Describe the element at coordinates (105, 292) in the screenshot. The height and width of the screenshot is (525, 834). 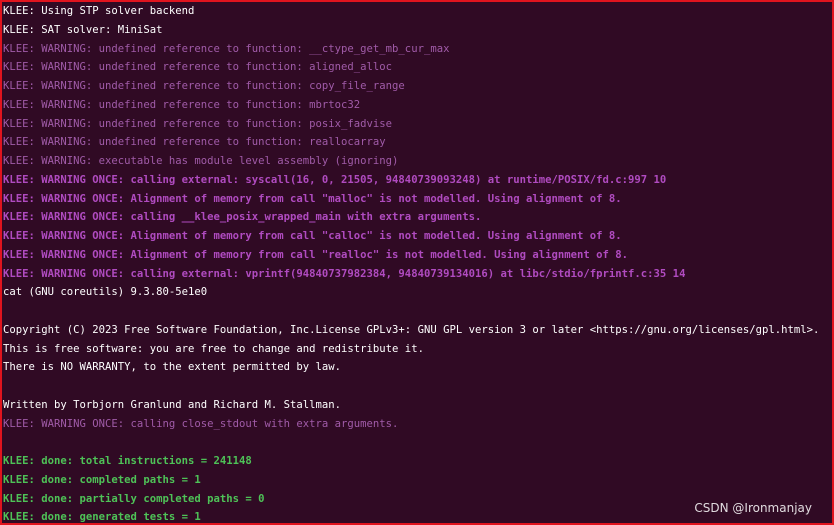
I see `terminal-line: cat (GNU coreutils) 9.3.80-5e1e0` at that location.